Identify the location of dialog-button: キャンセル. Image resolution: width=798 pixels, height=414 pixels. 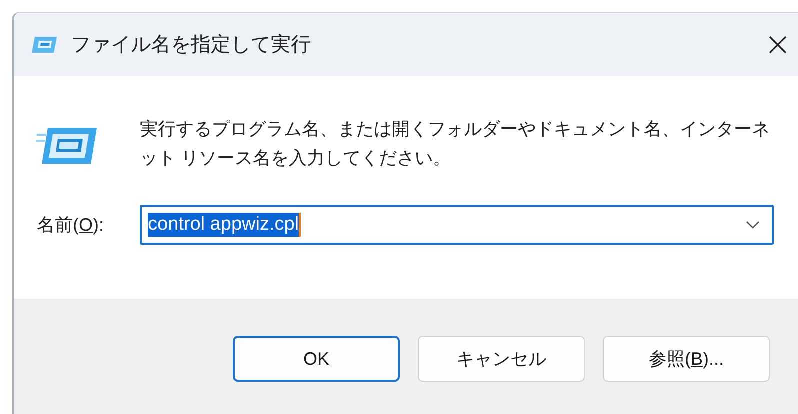
(501, 359).